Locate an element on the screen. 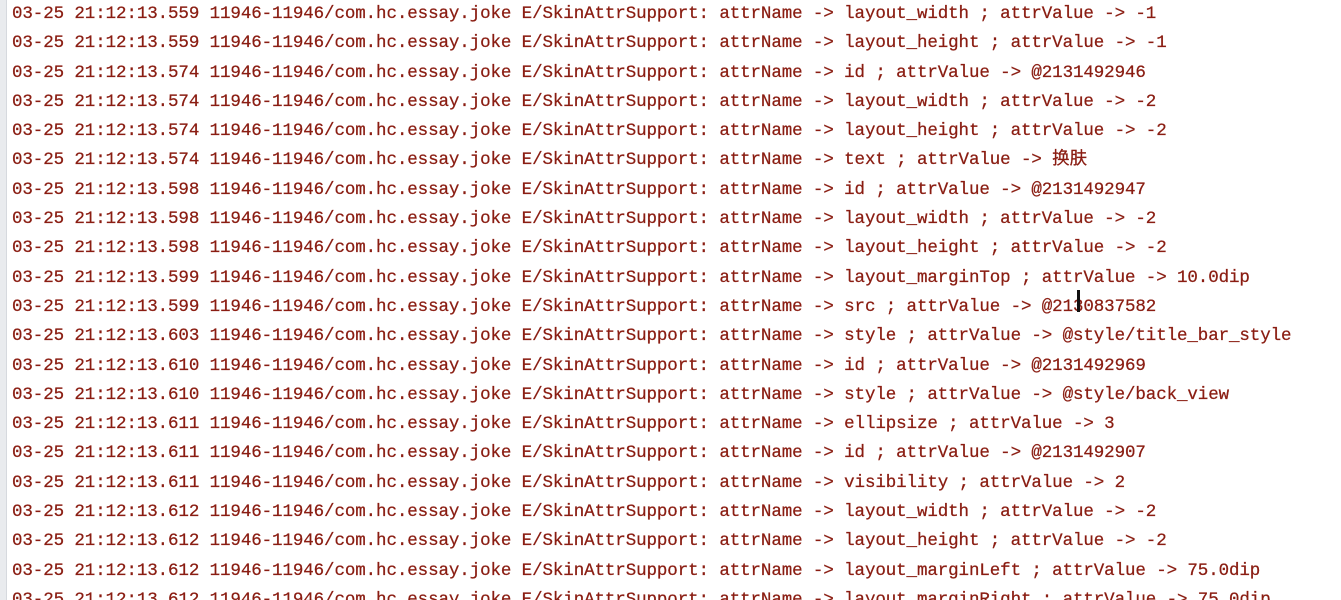  text-cursor-icon is located at coordinates (1078, 301).